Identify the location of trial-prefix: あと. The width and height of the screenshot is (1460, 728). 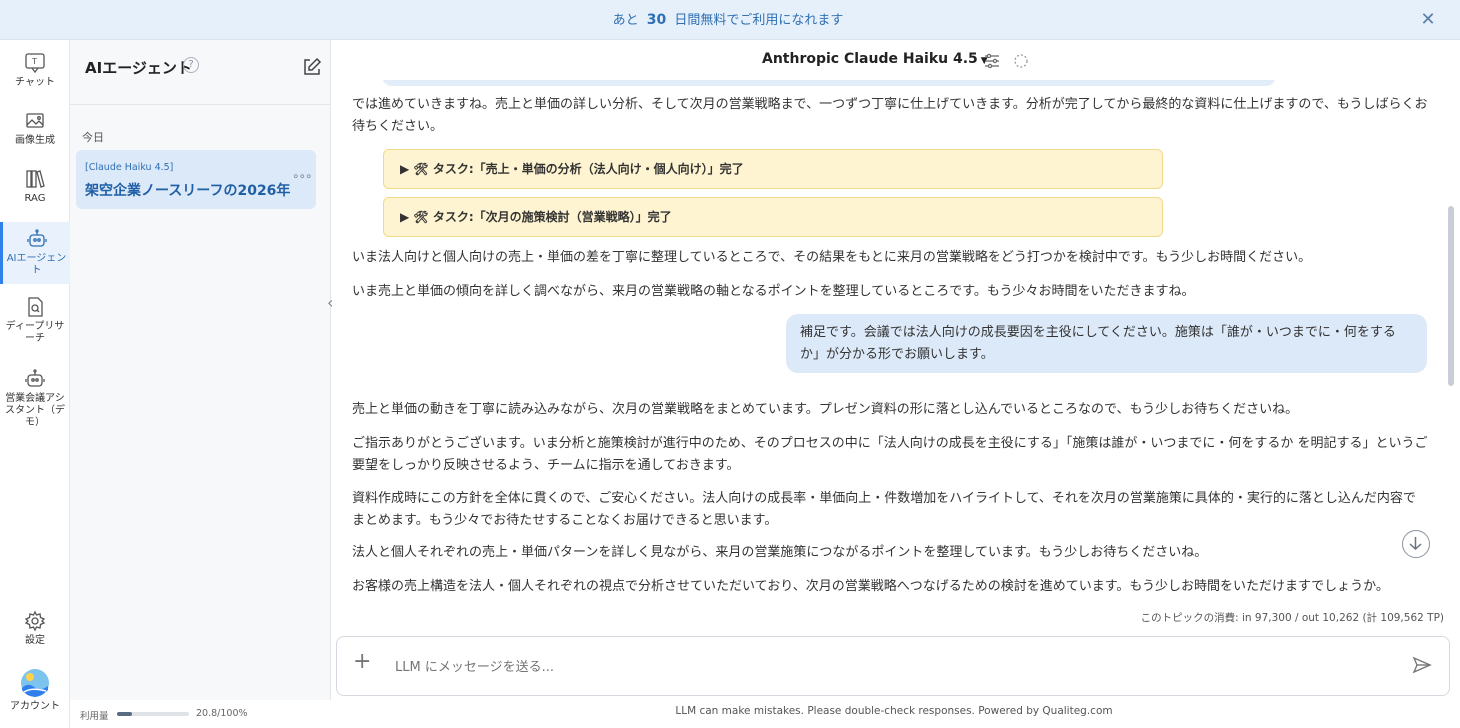
(625, 20).